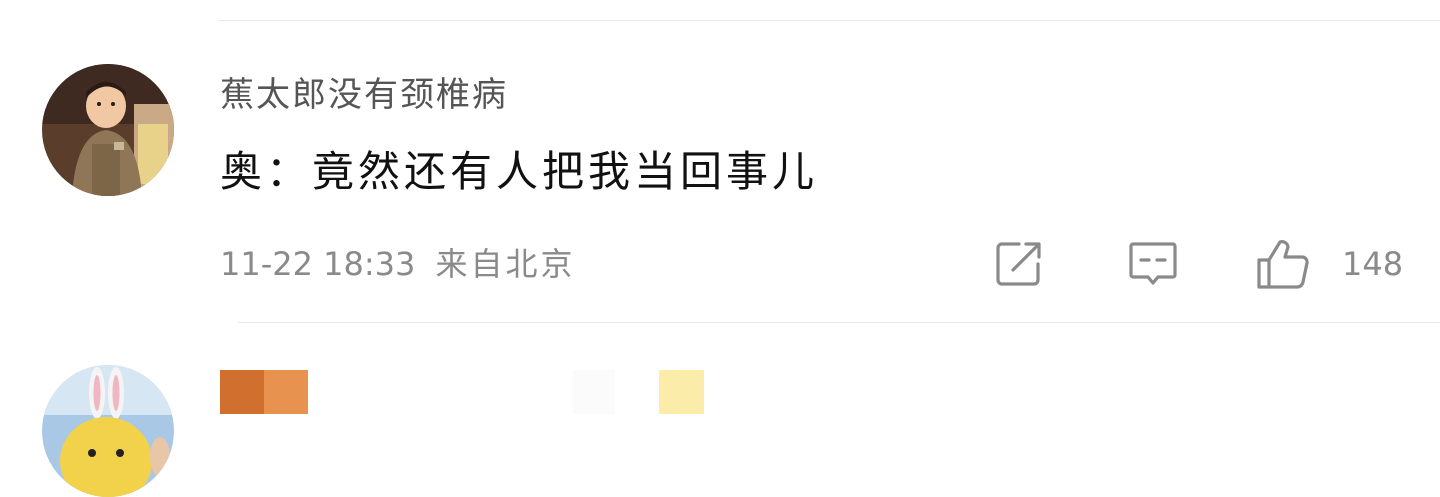 Image resolution: width=1440 pixels, height=497 pixels. Describe the element at coordinates (1328, 264) in the screenshot. I see `like-button: 148` at that location.